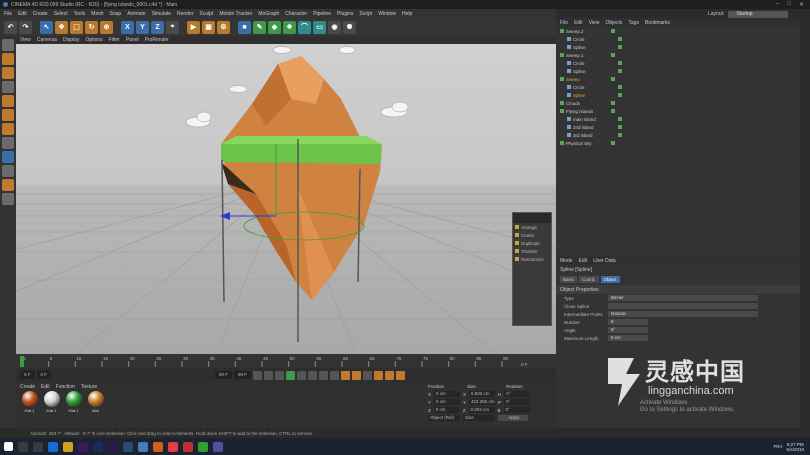 The image size is (810, 455). Describe the element at coordinates (83, 446) in the screenshot. I see `premiere-icon` at that location.